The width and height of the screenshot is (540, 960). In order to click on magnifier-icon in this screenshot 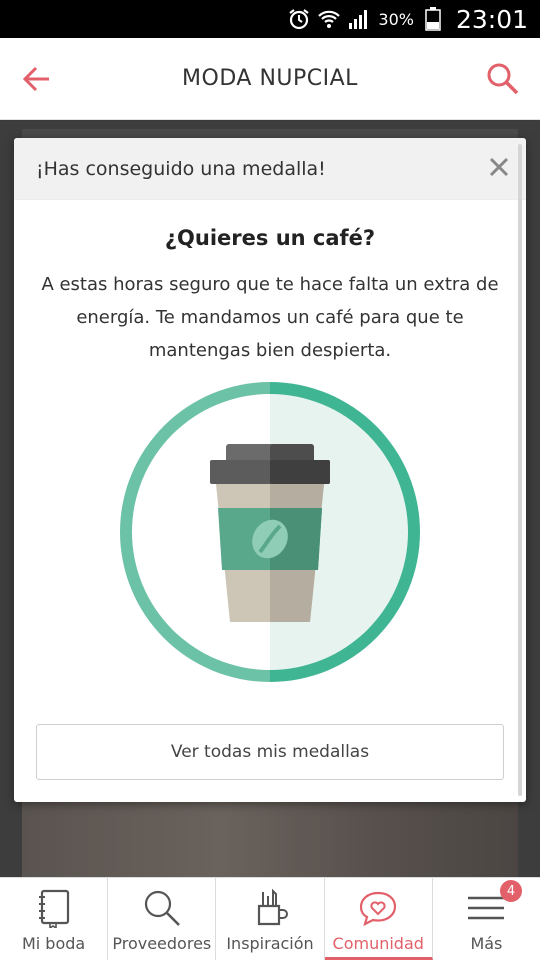, I will do `click(162, 908)`.